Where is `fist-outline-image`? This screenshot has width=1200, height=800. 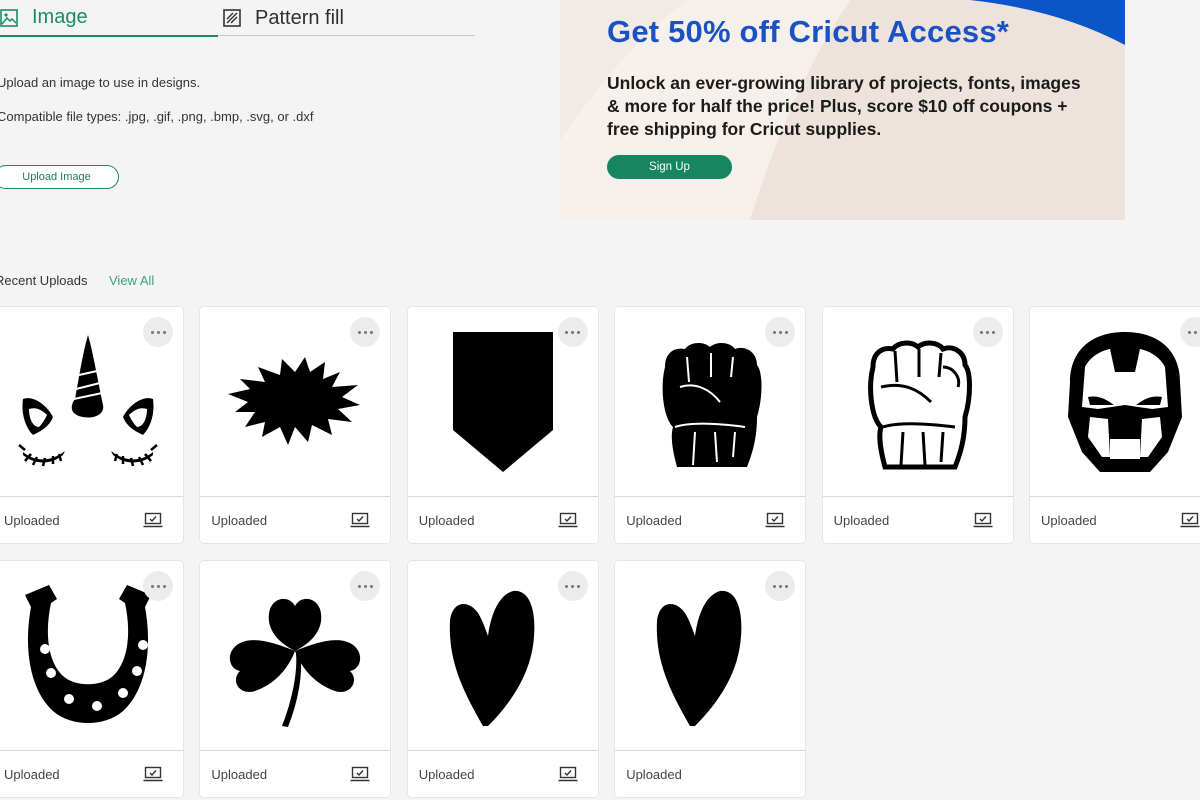 fist-outline-image is located at coordinates (919, 404).